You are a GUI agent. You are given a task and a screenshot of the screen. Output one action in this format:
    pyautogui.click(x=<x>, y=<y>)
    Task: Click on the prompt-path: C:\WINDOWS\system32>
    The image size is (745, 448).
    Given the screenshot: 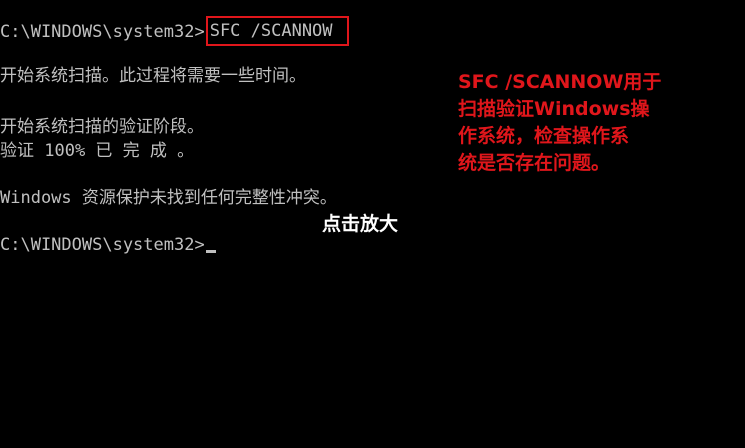 What is the action you would take?
    pyautogui.click(x=102, y=32)
    